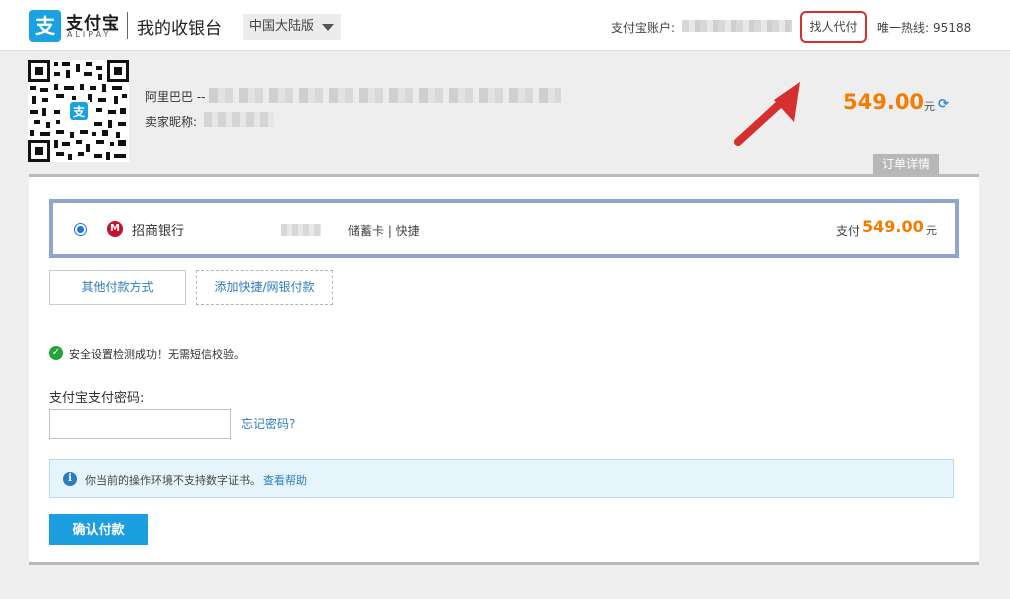 The height and width of the screenshot is (599, 1010). Describe the element at coordinates (45, 26) in the screenshot. I see `alipay-logo-icon: 支` at that location.